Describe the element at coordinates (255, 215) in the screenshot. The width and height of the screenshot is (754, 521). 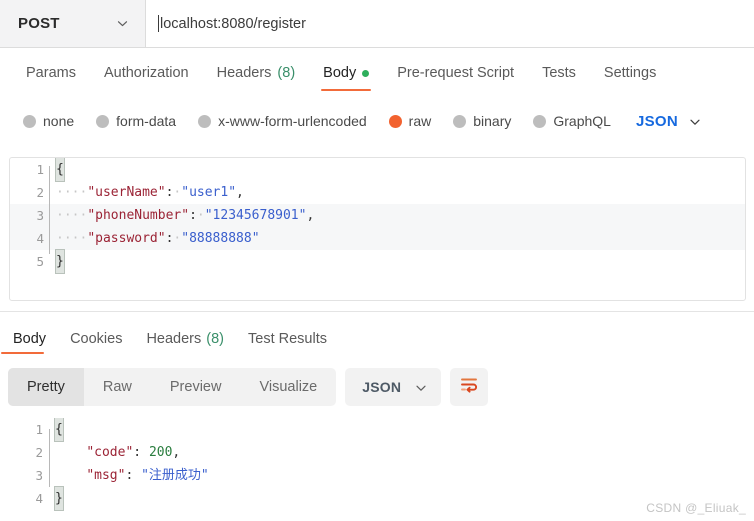
I see `json-value: "12345678901"` at that location.